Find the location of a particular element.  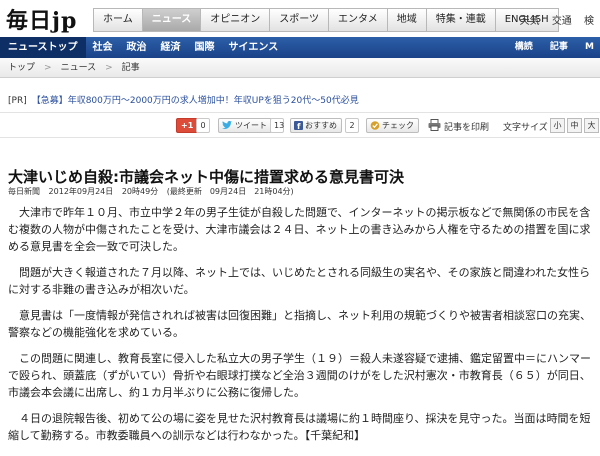

subnav-articles: 記事 is located at coordinates (559, 47).